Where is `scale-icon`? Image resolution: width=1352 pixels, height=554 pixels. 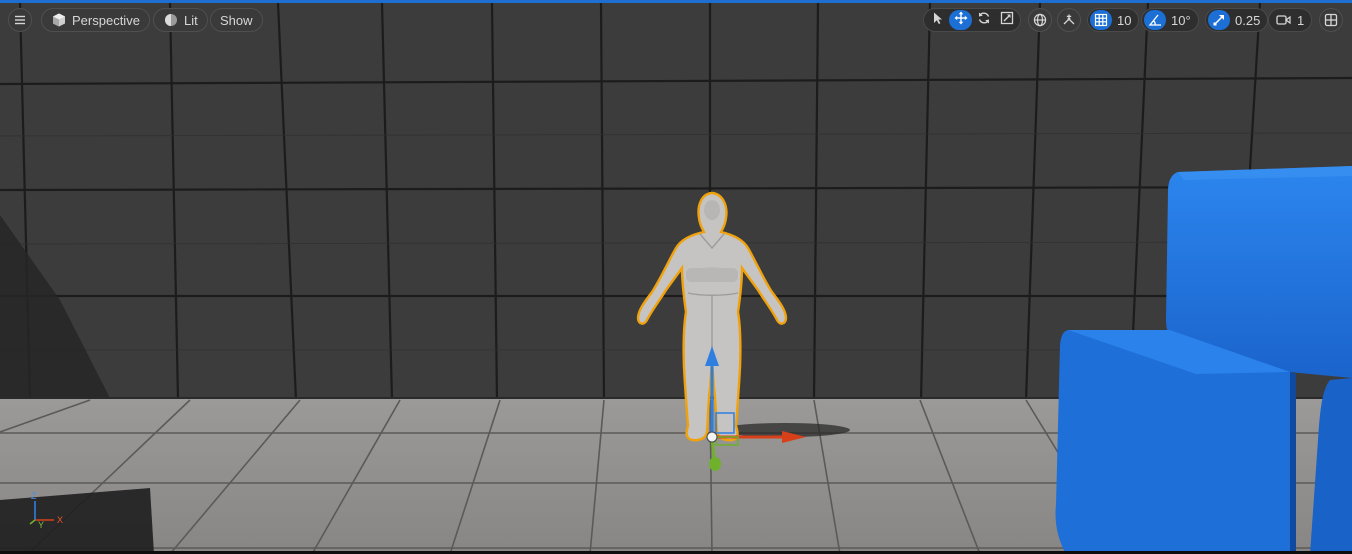 scale-icon is located at coordinates (1007, 20).